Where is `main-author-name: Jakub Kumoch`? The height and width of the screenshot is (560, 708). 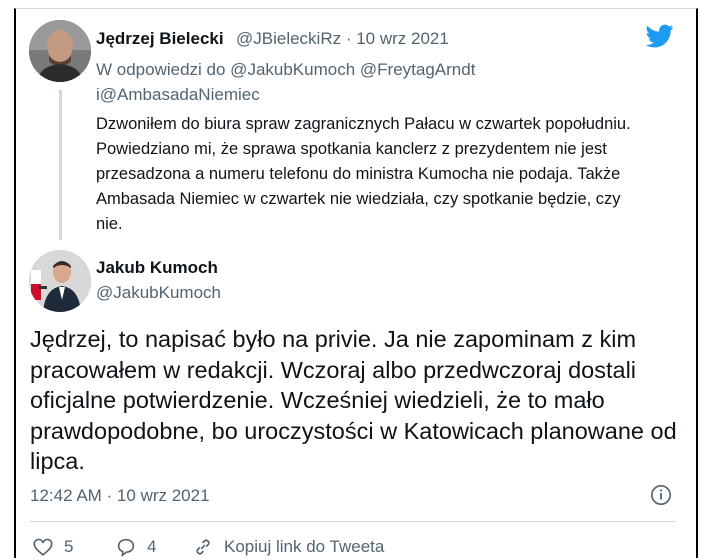 main-author-name: Jakub Kumoch is located at coordinates (157, 268).